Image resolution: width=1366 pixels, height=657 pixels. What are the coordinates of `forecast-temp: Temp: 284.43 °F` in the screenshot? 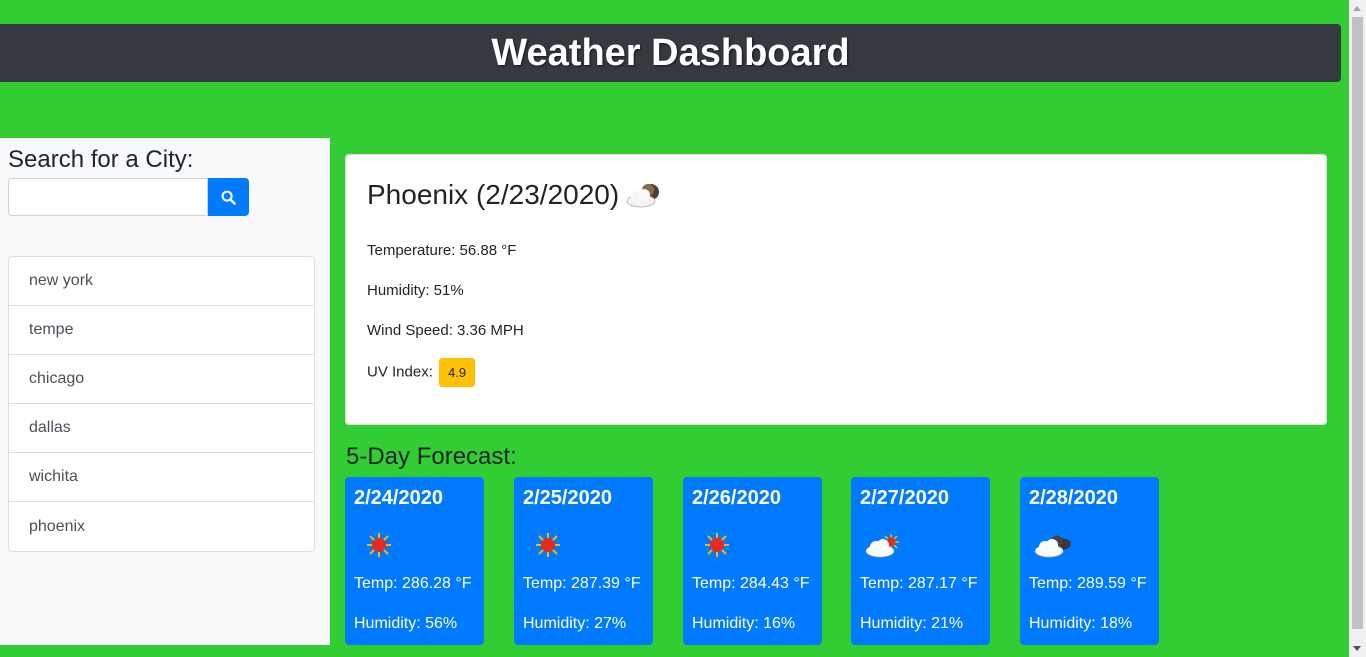 It's located at (751, 583).